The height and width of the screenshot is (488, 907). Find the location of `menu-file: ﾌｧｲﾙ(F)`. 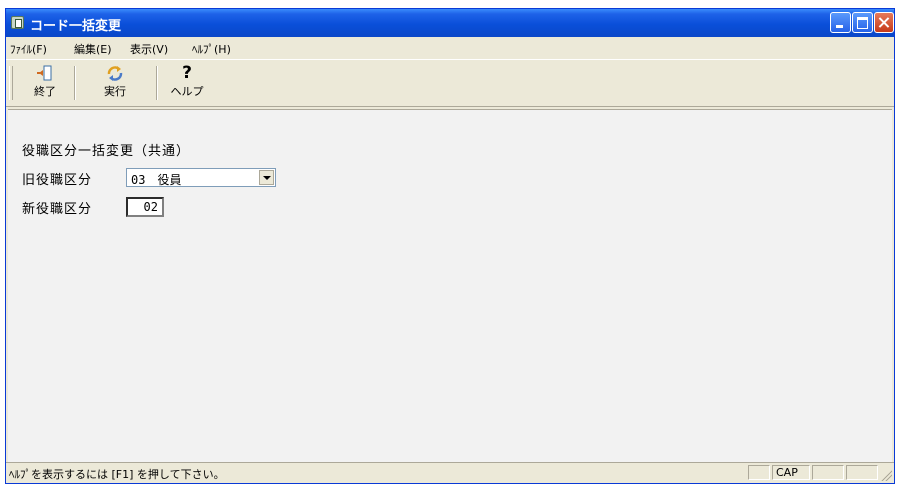

menu-file: ﾌｧｲﾙ(F) is located at coordinates (28, 49).